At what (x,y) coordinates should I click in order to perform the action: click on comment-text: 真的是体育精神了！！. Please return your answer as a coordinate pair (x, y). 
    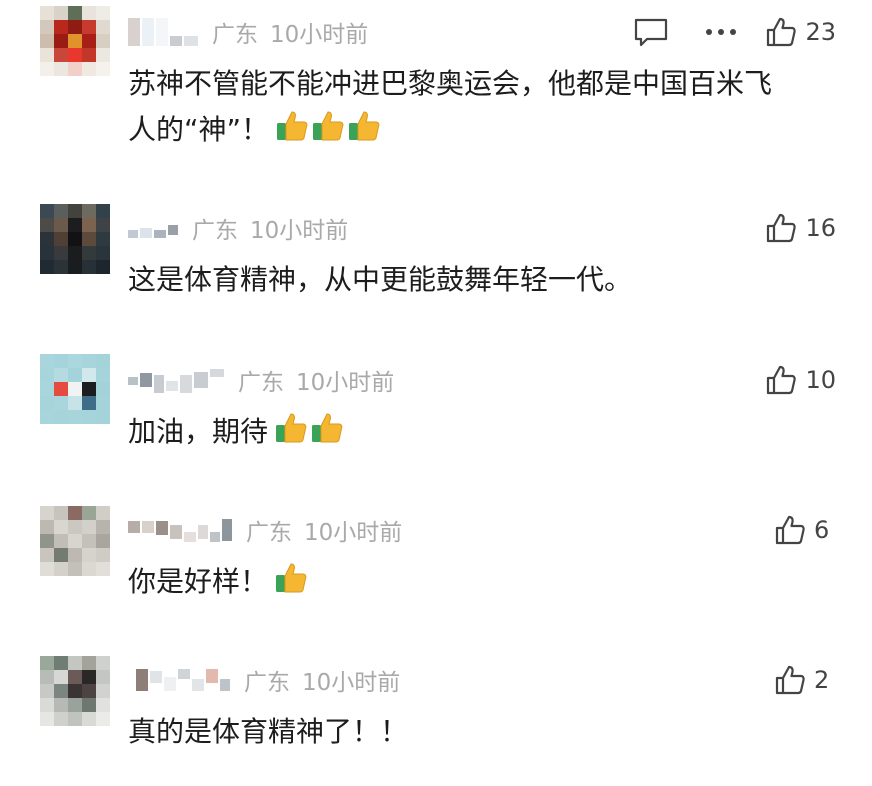
    Looking at the image, I should click on (268, 731).